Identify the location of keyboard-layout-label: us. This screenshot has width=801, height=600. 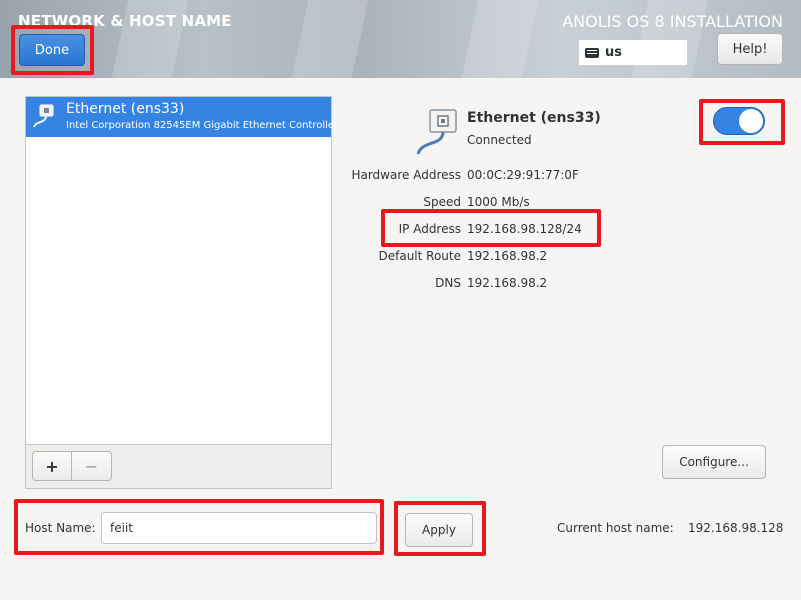
(613, 52).